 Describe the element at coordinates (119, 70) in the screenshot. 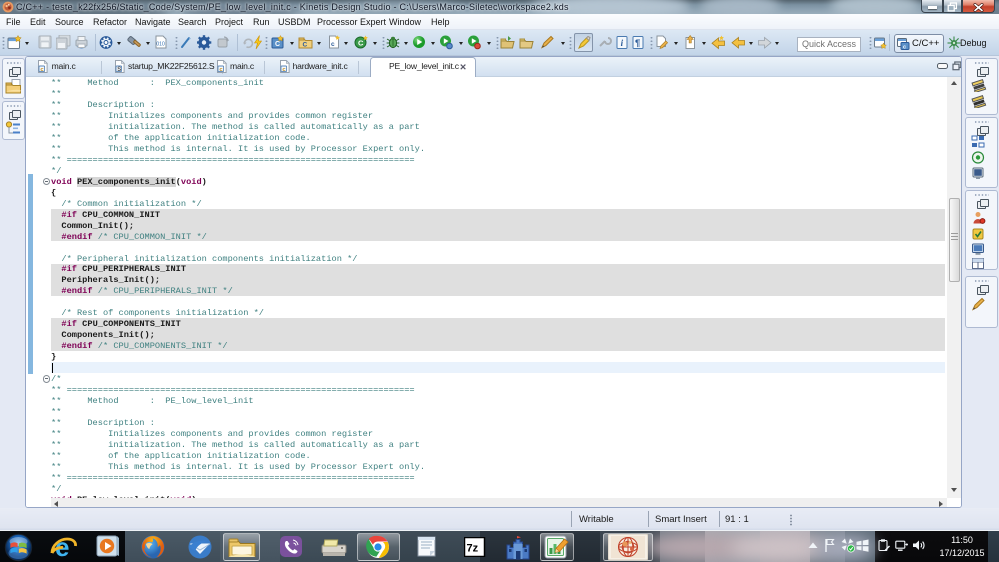

I see `svg-text: S` at that location.